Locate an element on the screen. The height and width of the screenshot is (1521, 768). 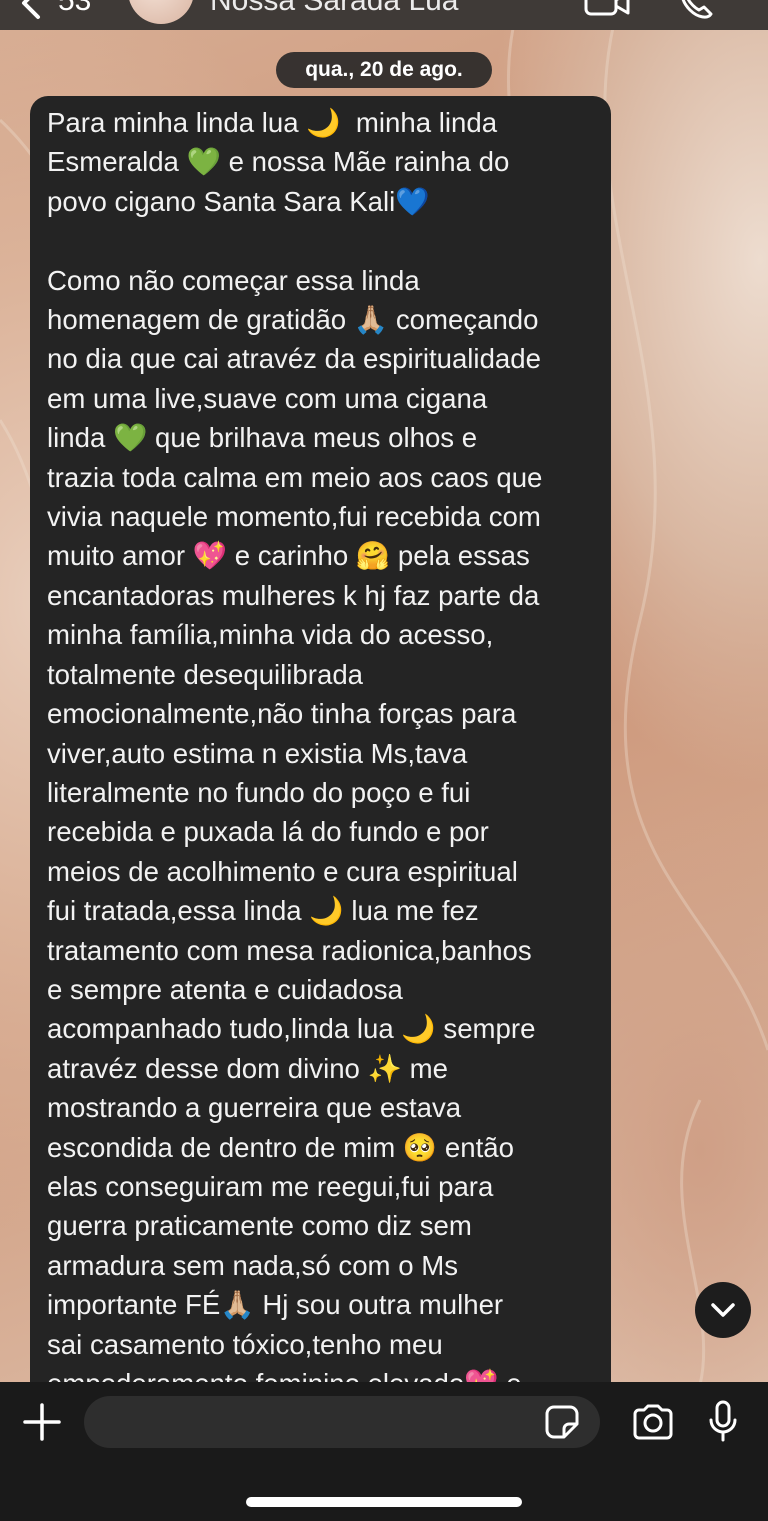
microphone-icon is located at coordinates (723, 1421).